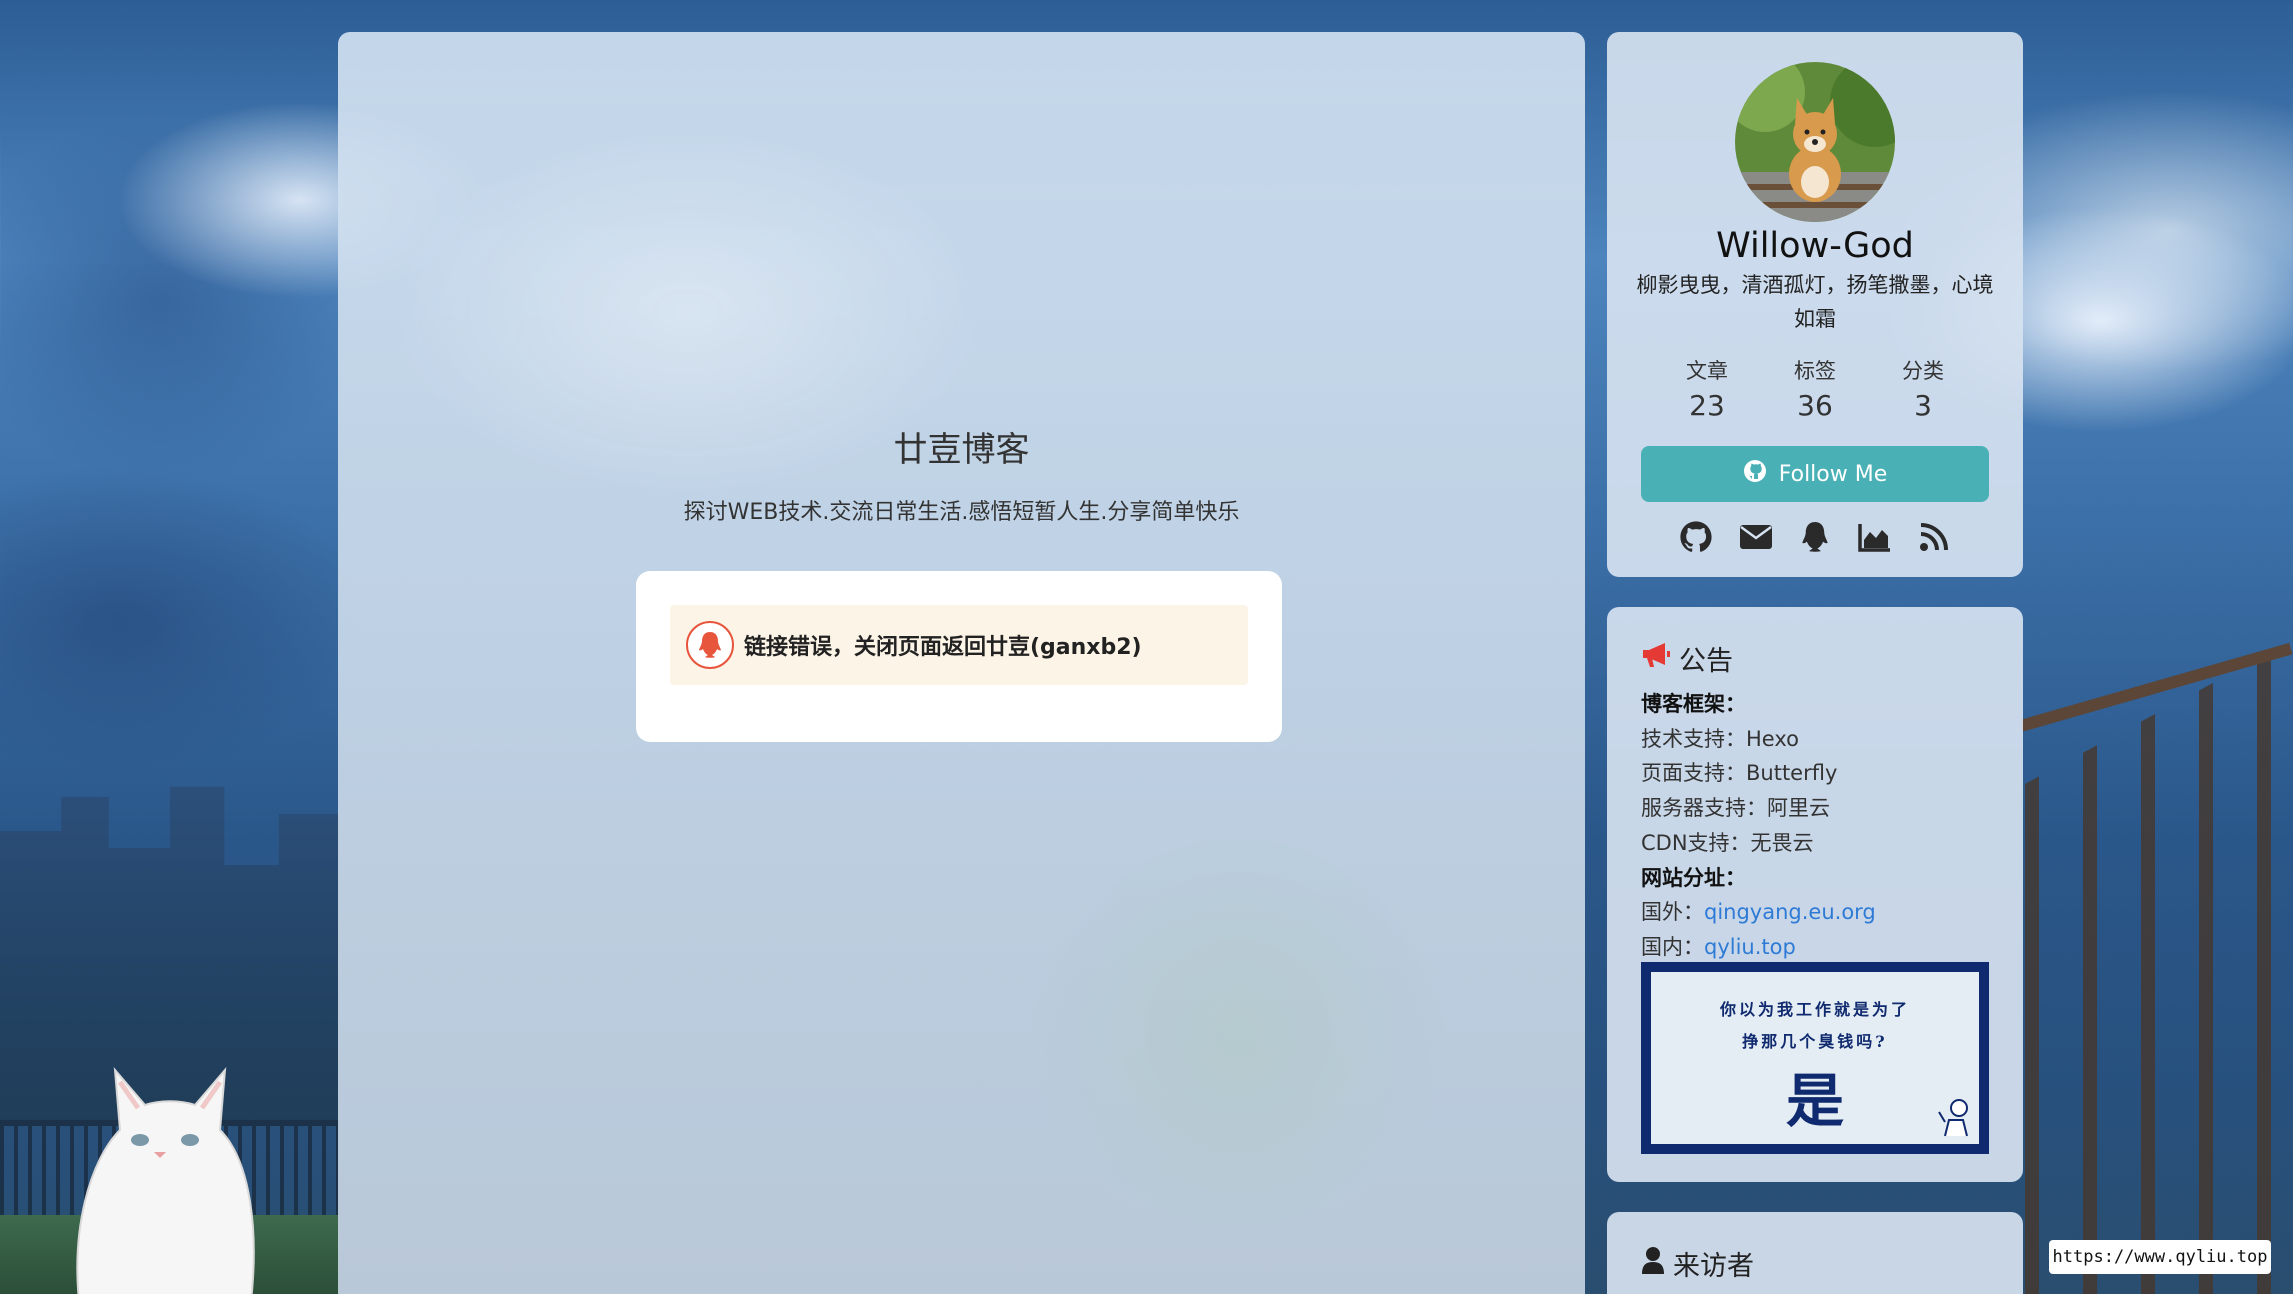  What do you see at coordinates (1815, 405) in the screenshot?
I see `stat-value: 36` at bounding box center [1815, 405].